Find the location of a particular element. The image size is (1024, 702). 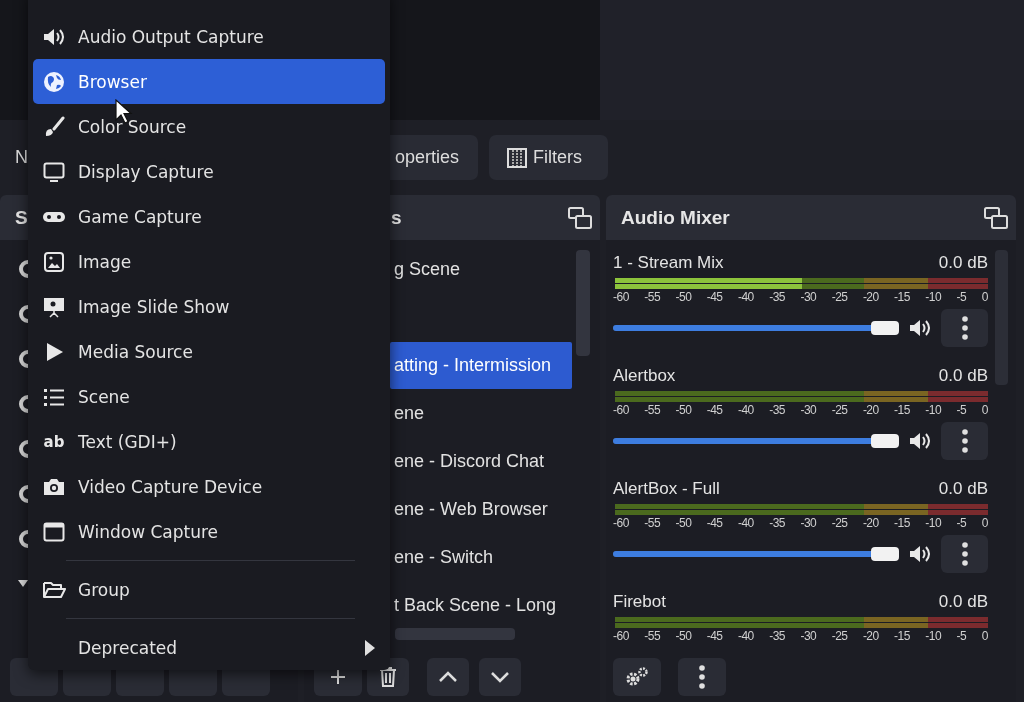

image-icon is located at coordinates (54, 261).